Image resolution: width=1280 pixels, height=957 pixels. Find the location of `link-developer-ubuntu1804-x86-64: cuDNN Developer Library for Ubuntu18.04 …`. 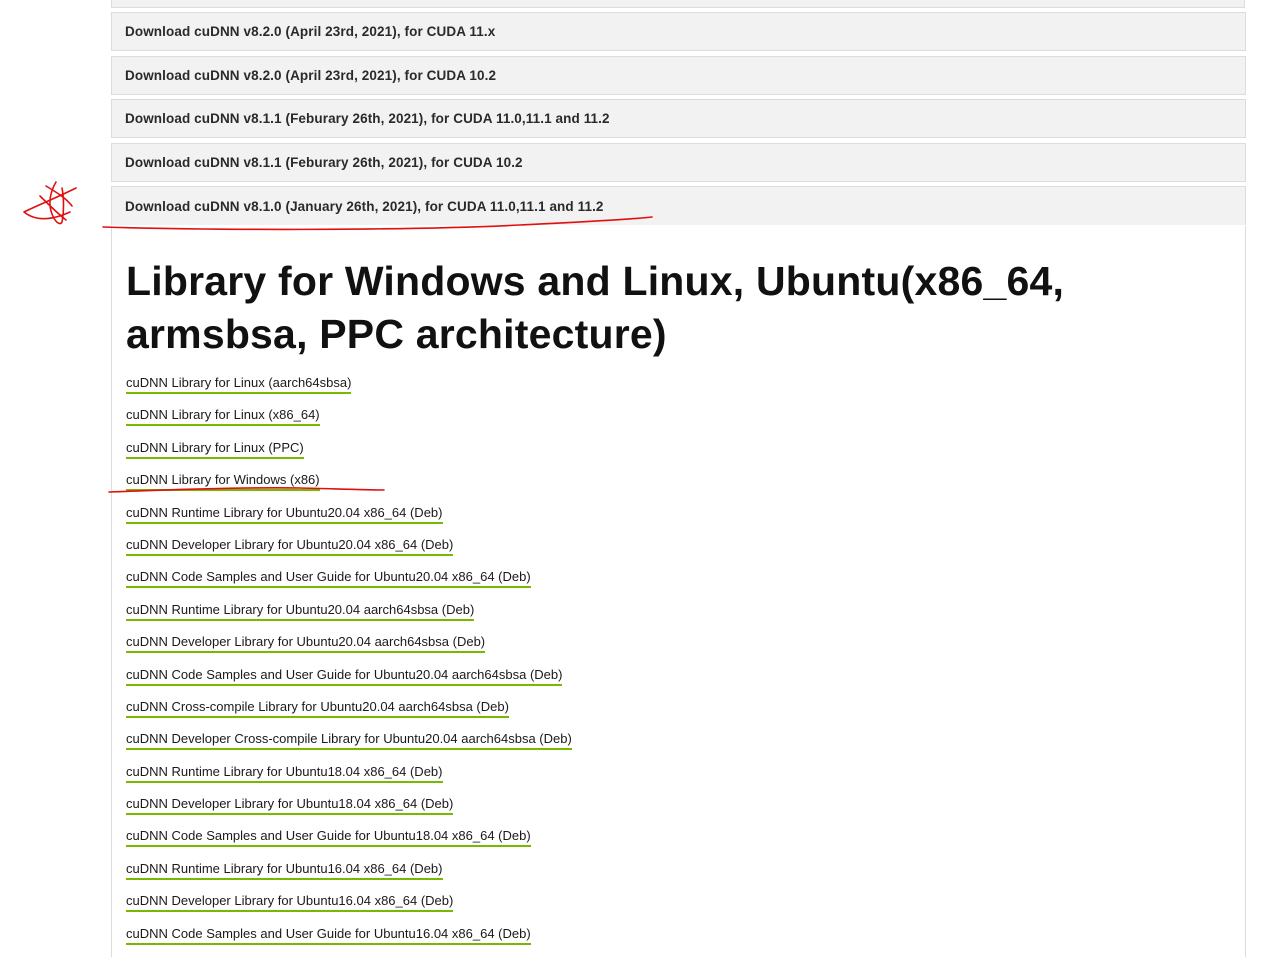

link-developer-ubuntu1804-x86-64: cuDNN Developer Library for Ubuntu18.04 … is located at coordinates (290, 812).